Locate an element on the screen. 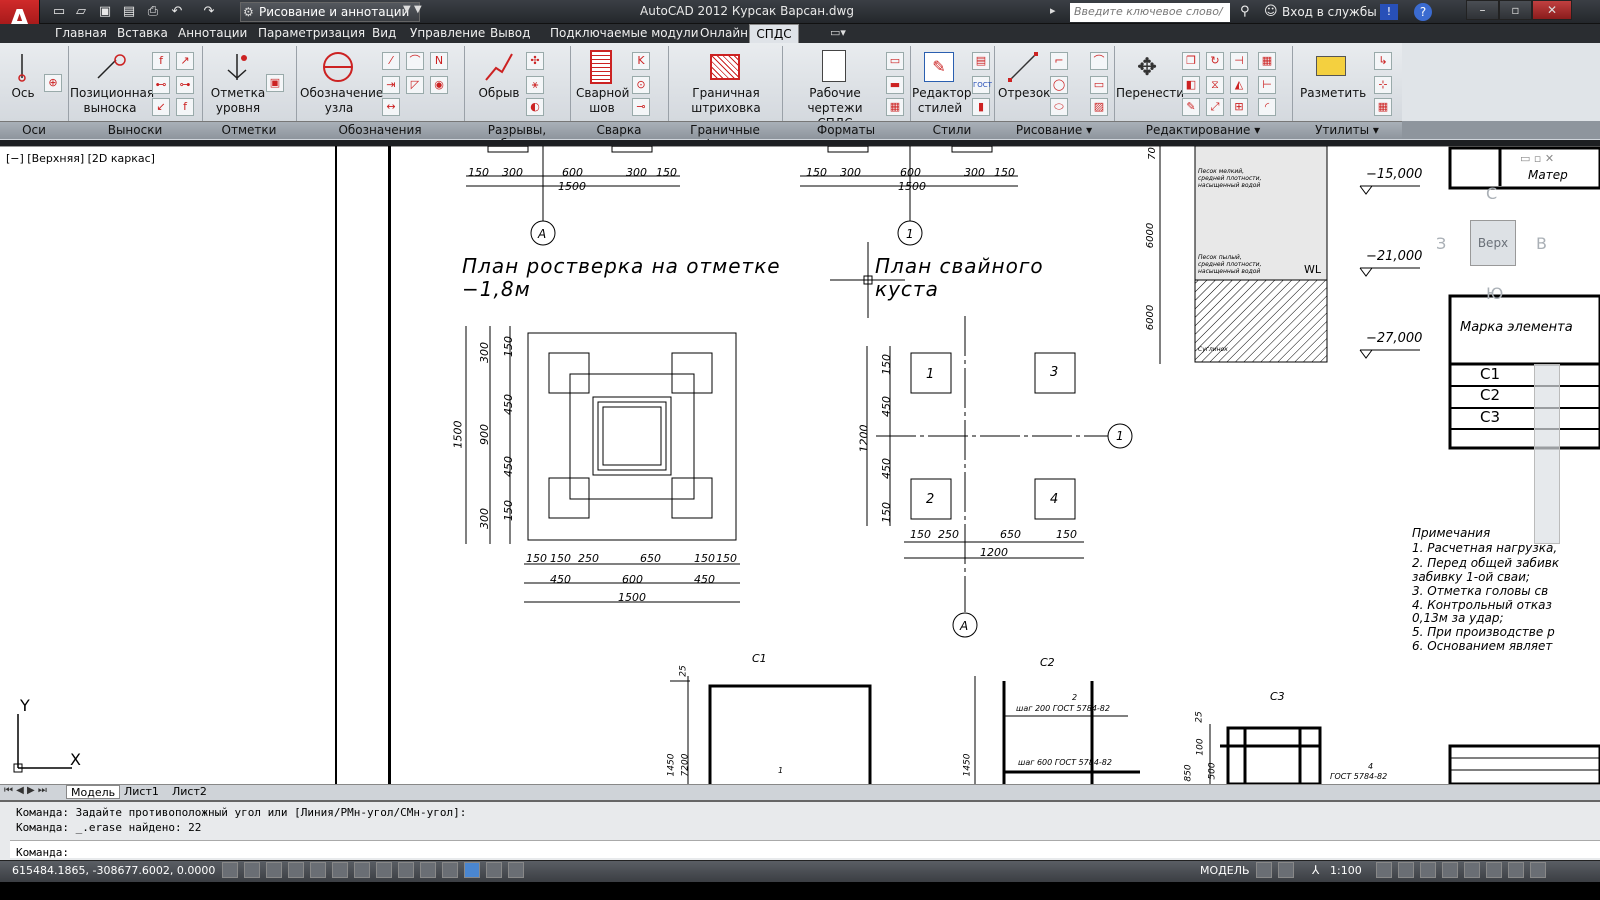 This screenshot has width=1600, height=900. status-menu-icon is located at coordinates (1516, 870).